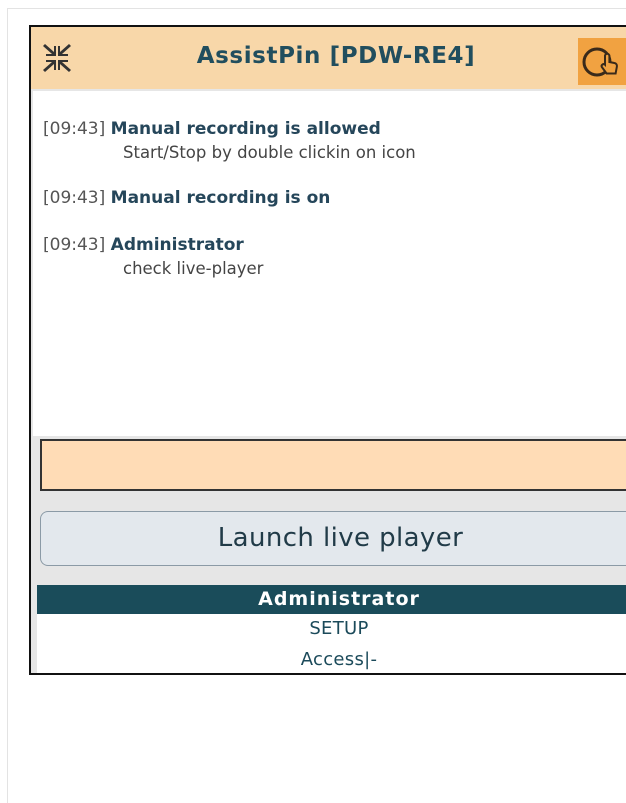  Describe the element at coordinates (331, 599) in the screenshot. I see `role-banner: Administrator` at that location.